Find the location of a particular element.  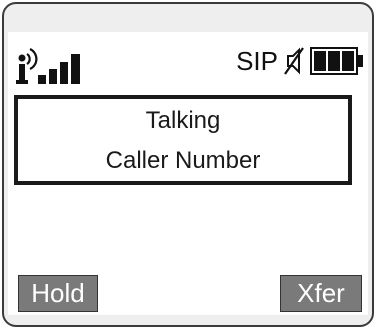

status-right-group: SIP is located at coordinates (300, 61).